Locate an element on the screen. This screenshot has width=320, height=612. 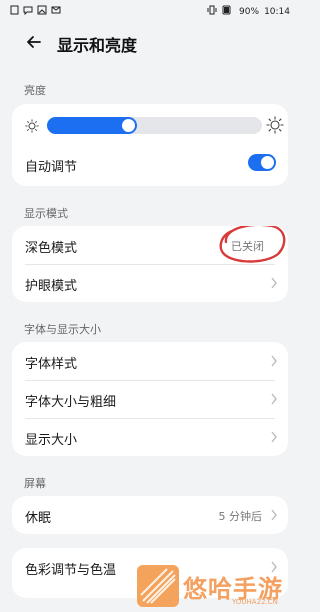
status-right-icons: 90% 10:14 is located at coordinates (248, 11).